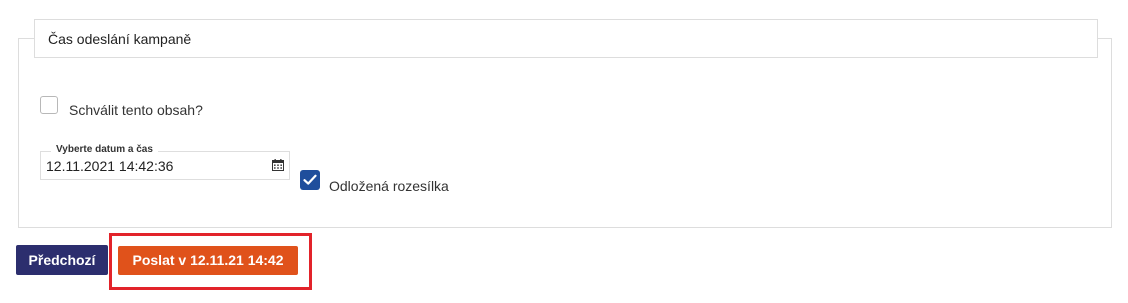  I want to click on deferred-send-checkbox, so click(310, 180).